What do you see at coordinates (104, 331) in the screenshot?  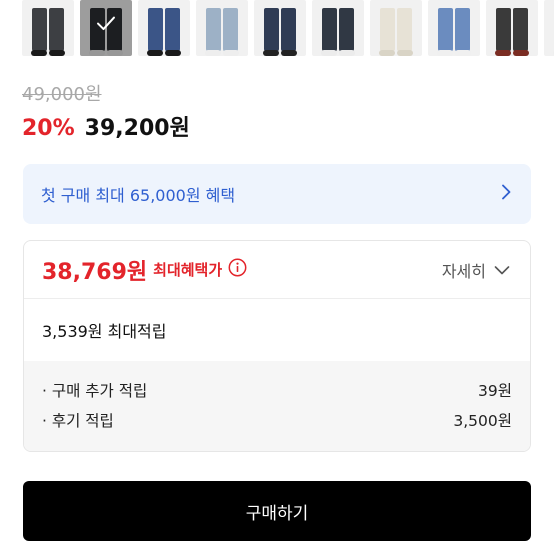 I see `max-points-total: 3,539원 최대적립` at bounding box center [104, 331].